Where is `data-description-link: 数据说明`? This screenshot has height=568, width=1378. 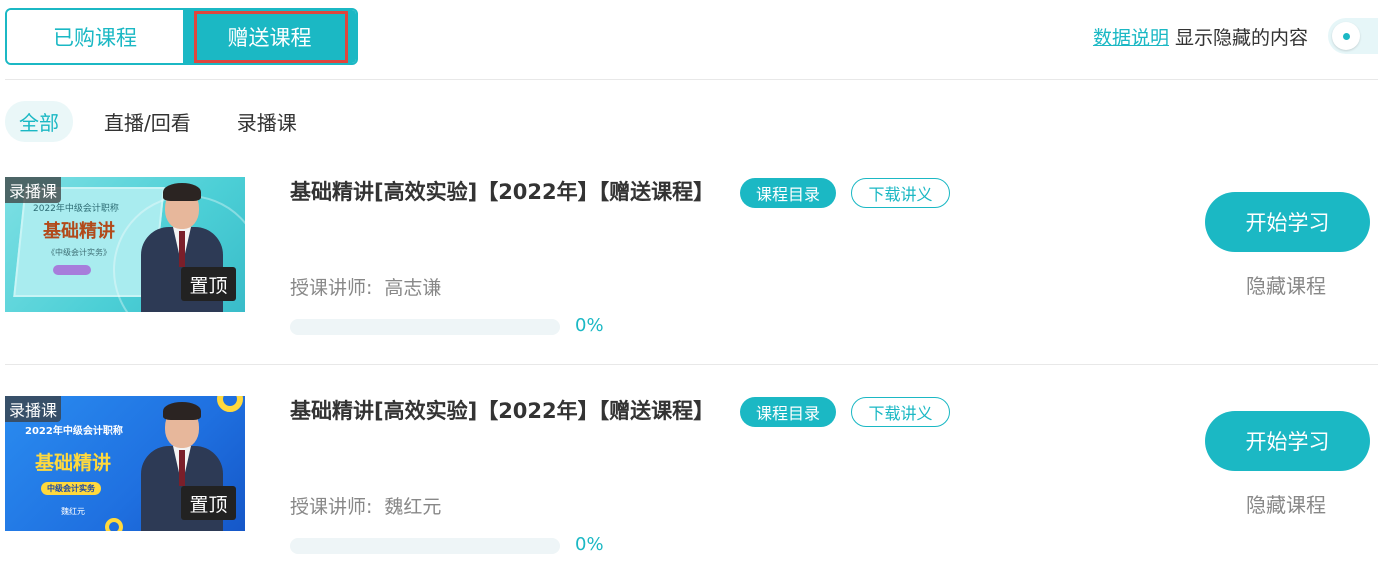
data-description-link: 数据说明 is located at coordinates (1131, 36).